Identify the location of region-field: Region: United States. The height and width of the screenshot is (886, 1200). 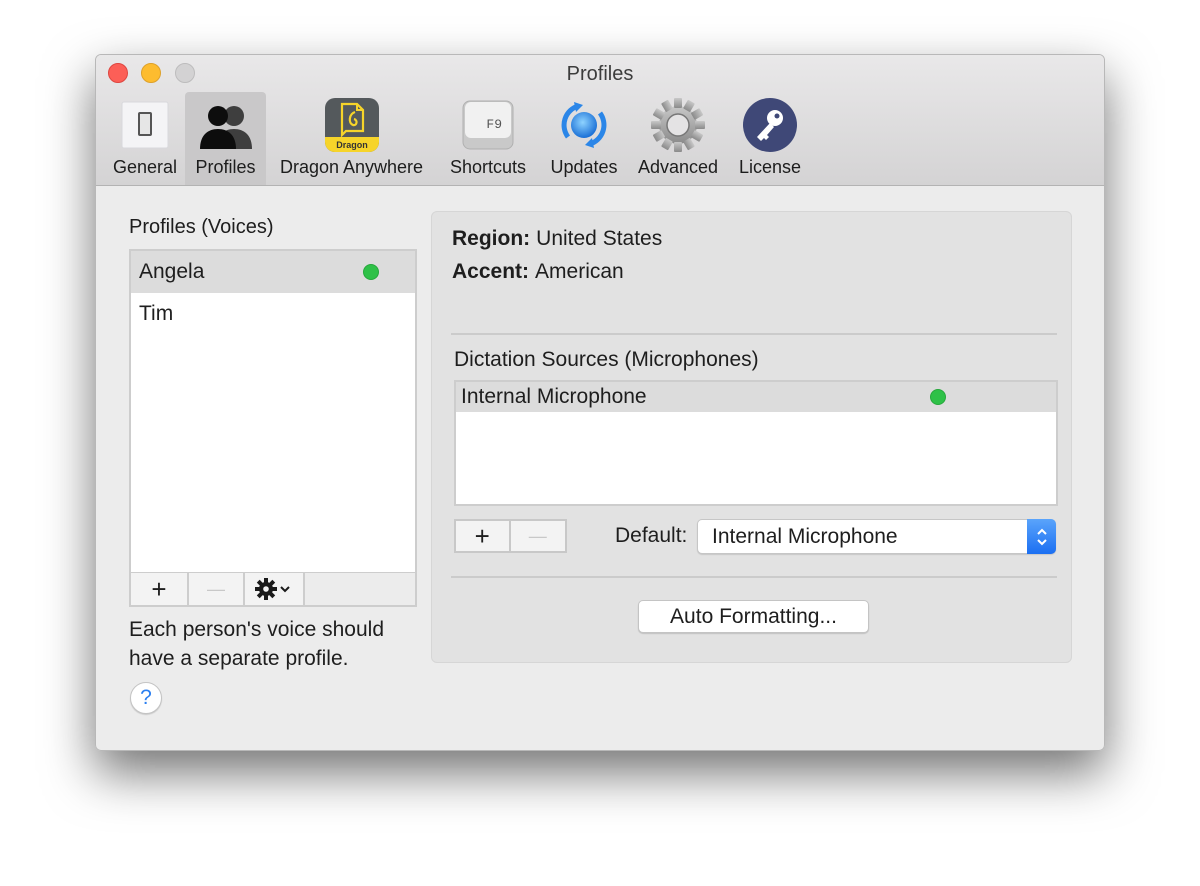
(557, 239).